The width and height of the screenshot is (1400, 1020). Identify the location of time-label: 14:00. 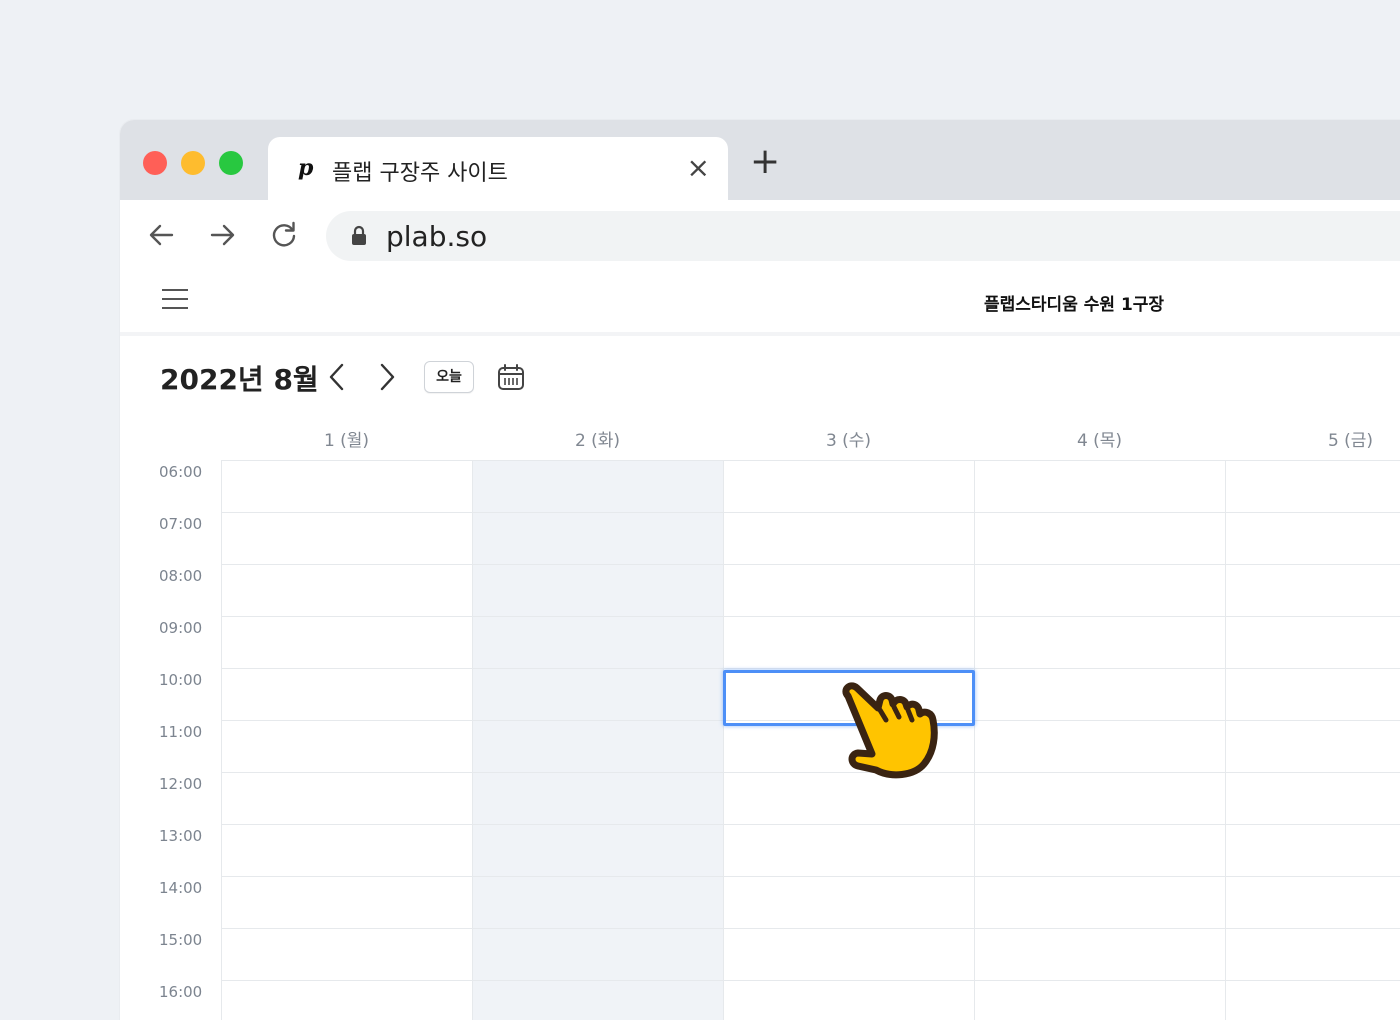
(181, 888).